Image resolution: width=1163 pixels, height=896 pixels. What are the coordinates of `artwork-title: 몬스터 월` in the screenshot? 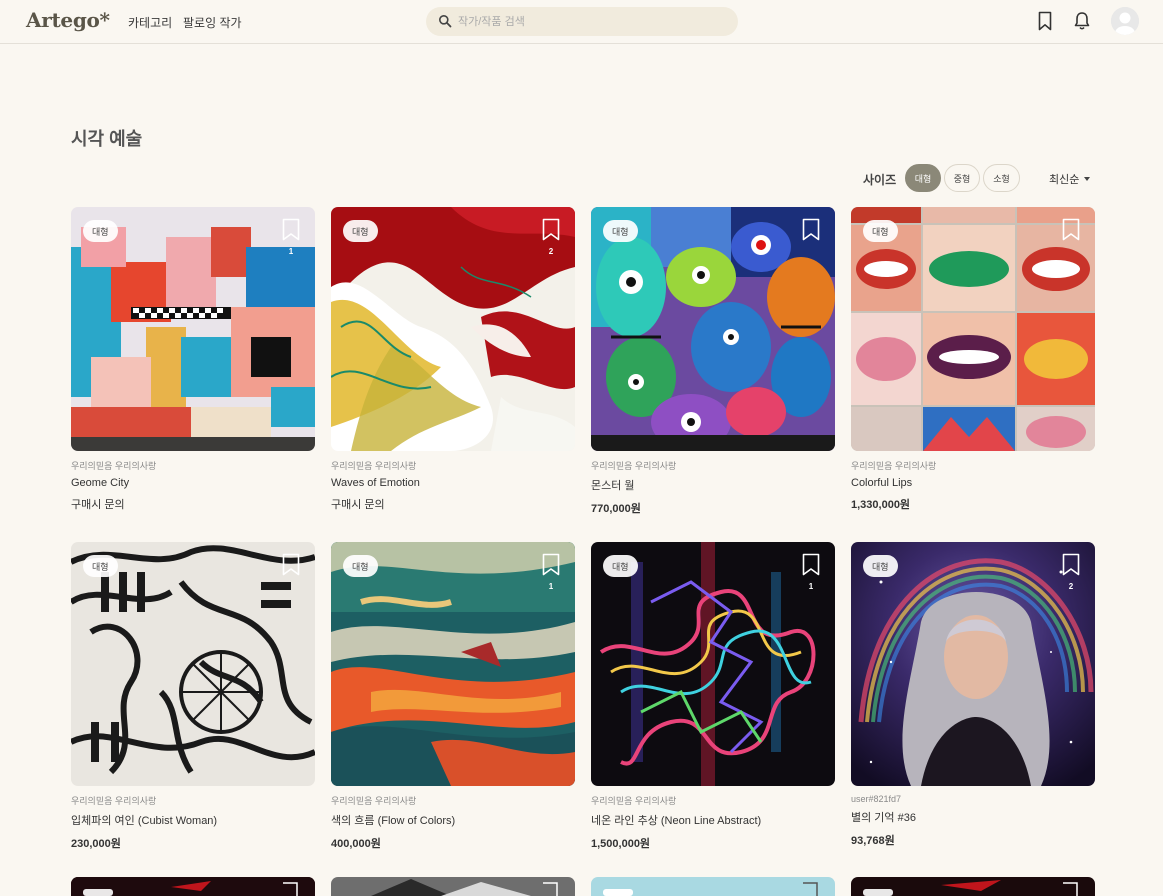 It's located at (713, 485).